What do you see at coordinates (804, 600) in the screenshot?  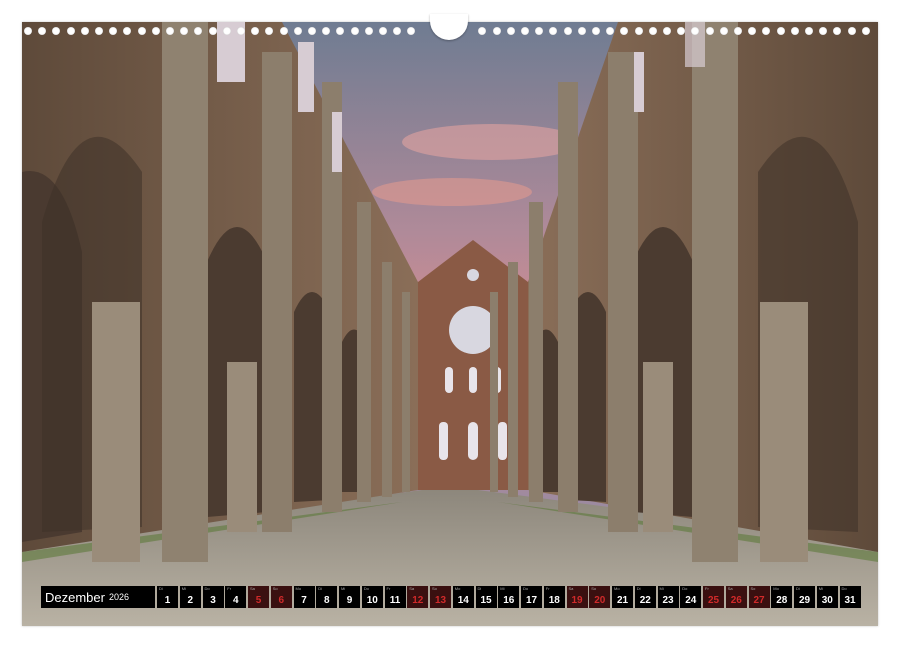 I see `day-number: 29` at bounding box center [804, 600].